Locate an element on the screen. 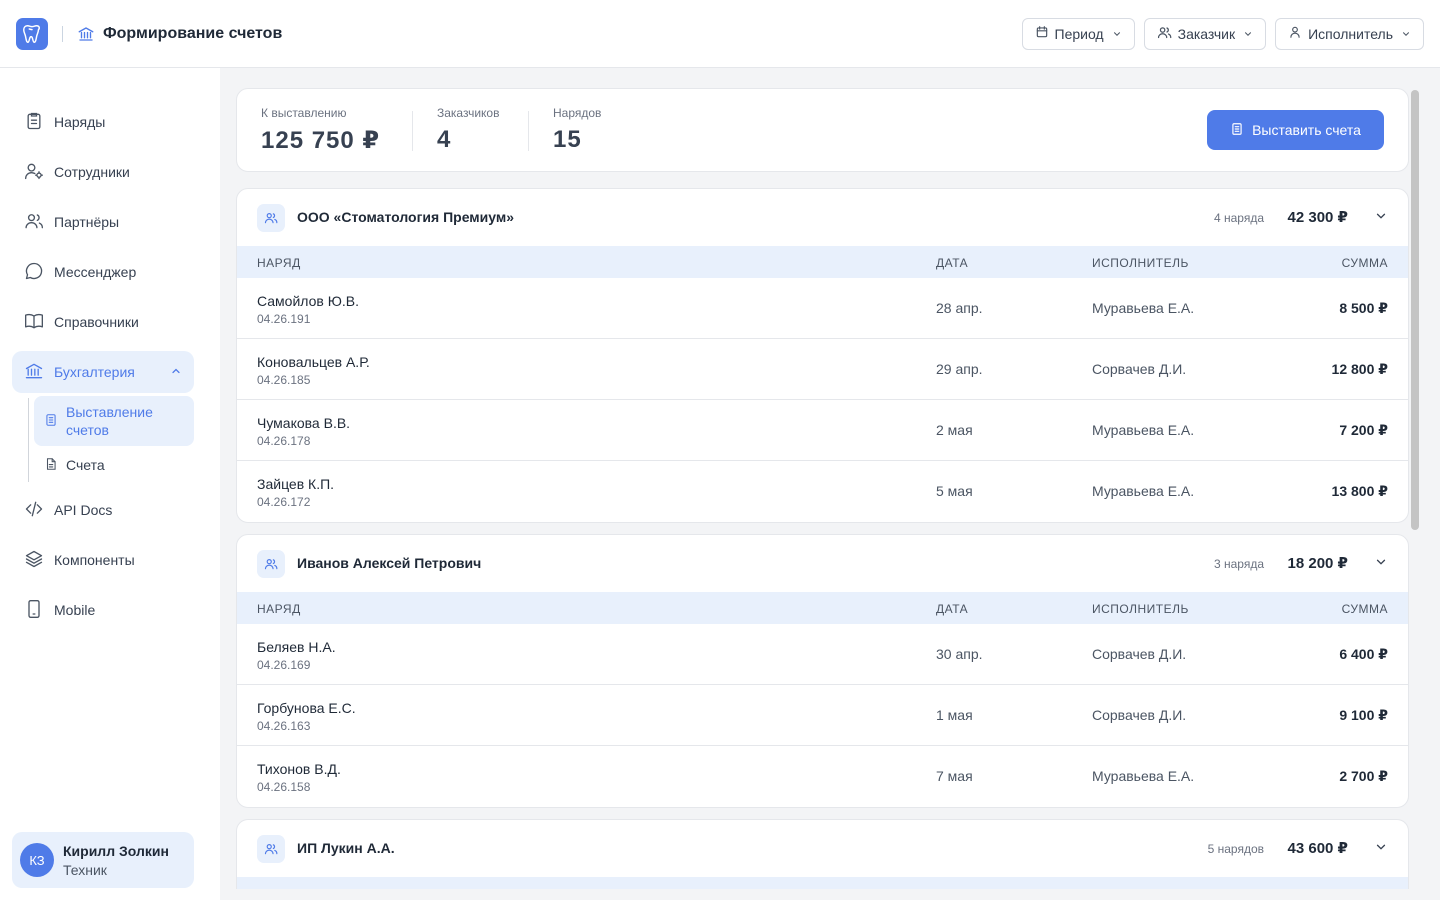 The height and width of the screenshot is (900, 1440). customer-header: ИП Лукин А.А. 5 нарядов 43 600 ₽ is located at coordinates (822, 848).